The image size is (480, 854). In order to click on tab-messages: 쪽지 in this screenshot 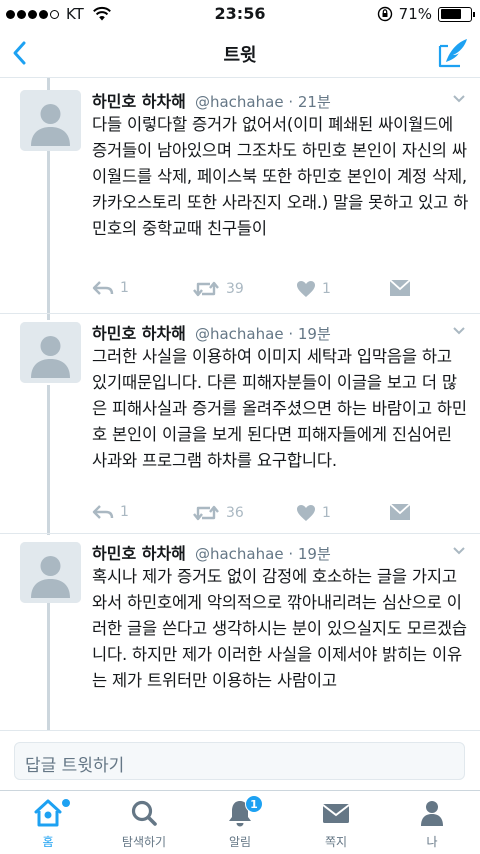, I will do `click(336, 822)`.